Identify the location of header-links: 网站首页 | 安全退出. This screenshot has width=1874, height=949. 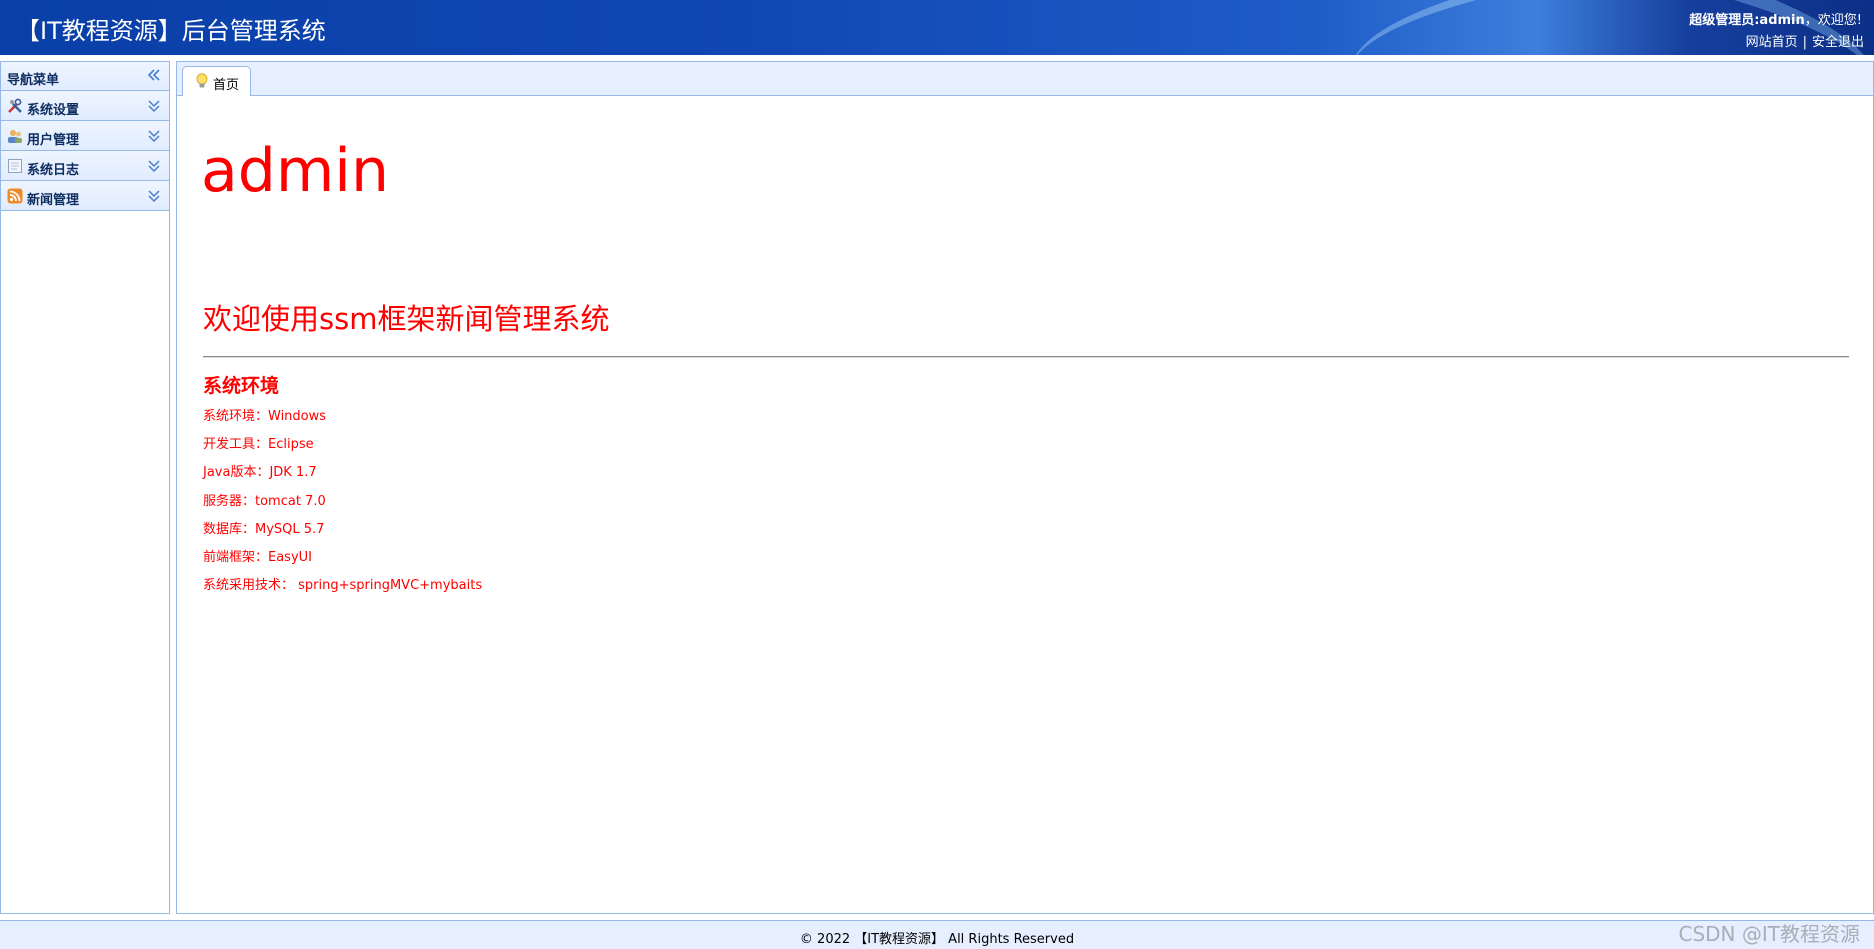
(1805, 40).